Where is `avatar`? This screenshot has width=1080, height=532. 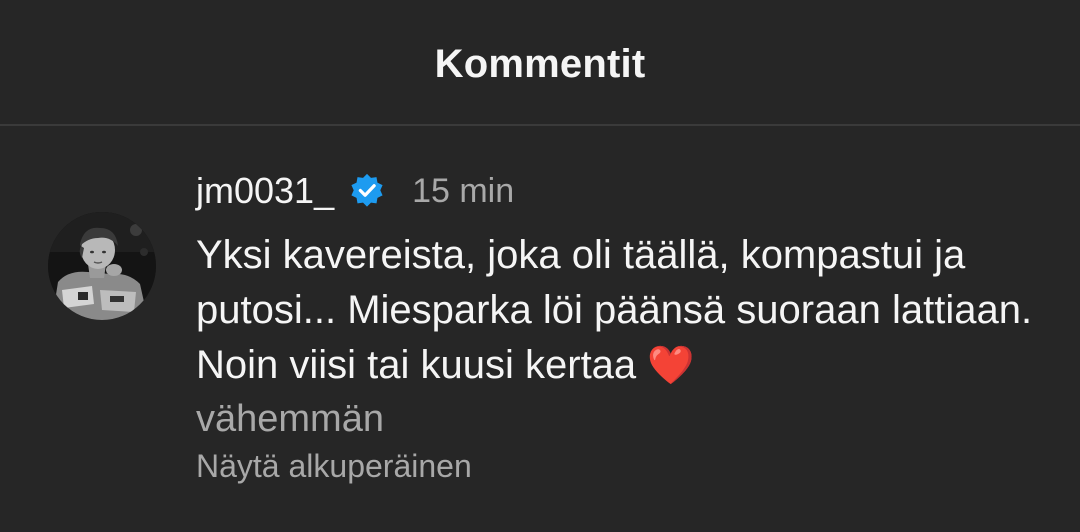
avatar is located at coordinates (102, 266).